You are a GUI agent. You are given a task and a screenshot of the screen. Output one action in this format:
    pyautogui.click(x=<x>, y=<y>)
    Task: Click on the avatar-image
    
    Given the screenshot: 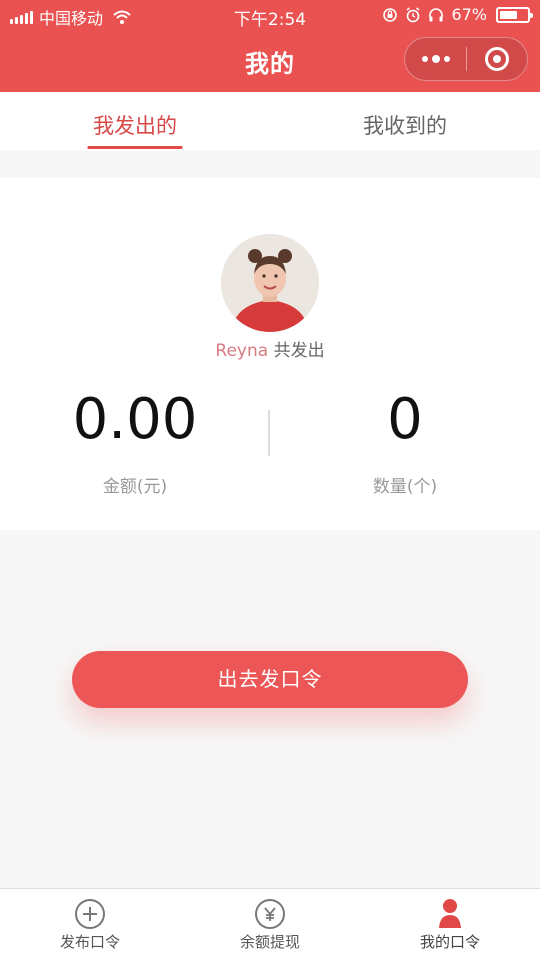 What is the action you would take?
    pyautogui.click(x=270, y=283)
    